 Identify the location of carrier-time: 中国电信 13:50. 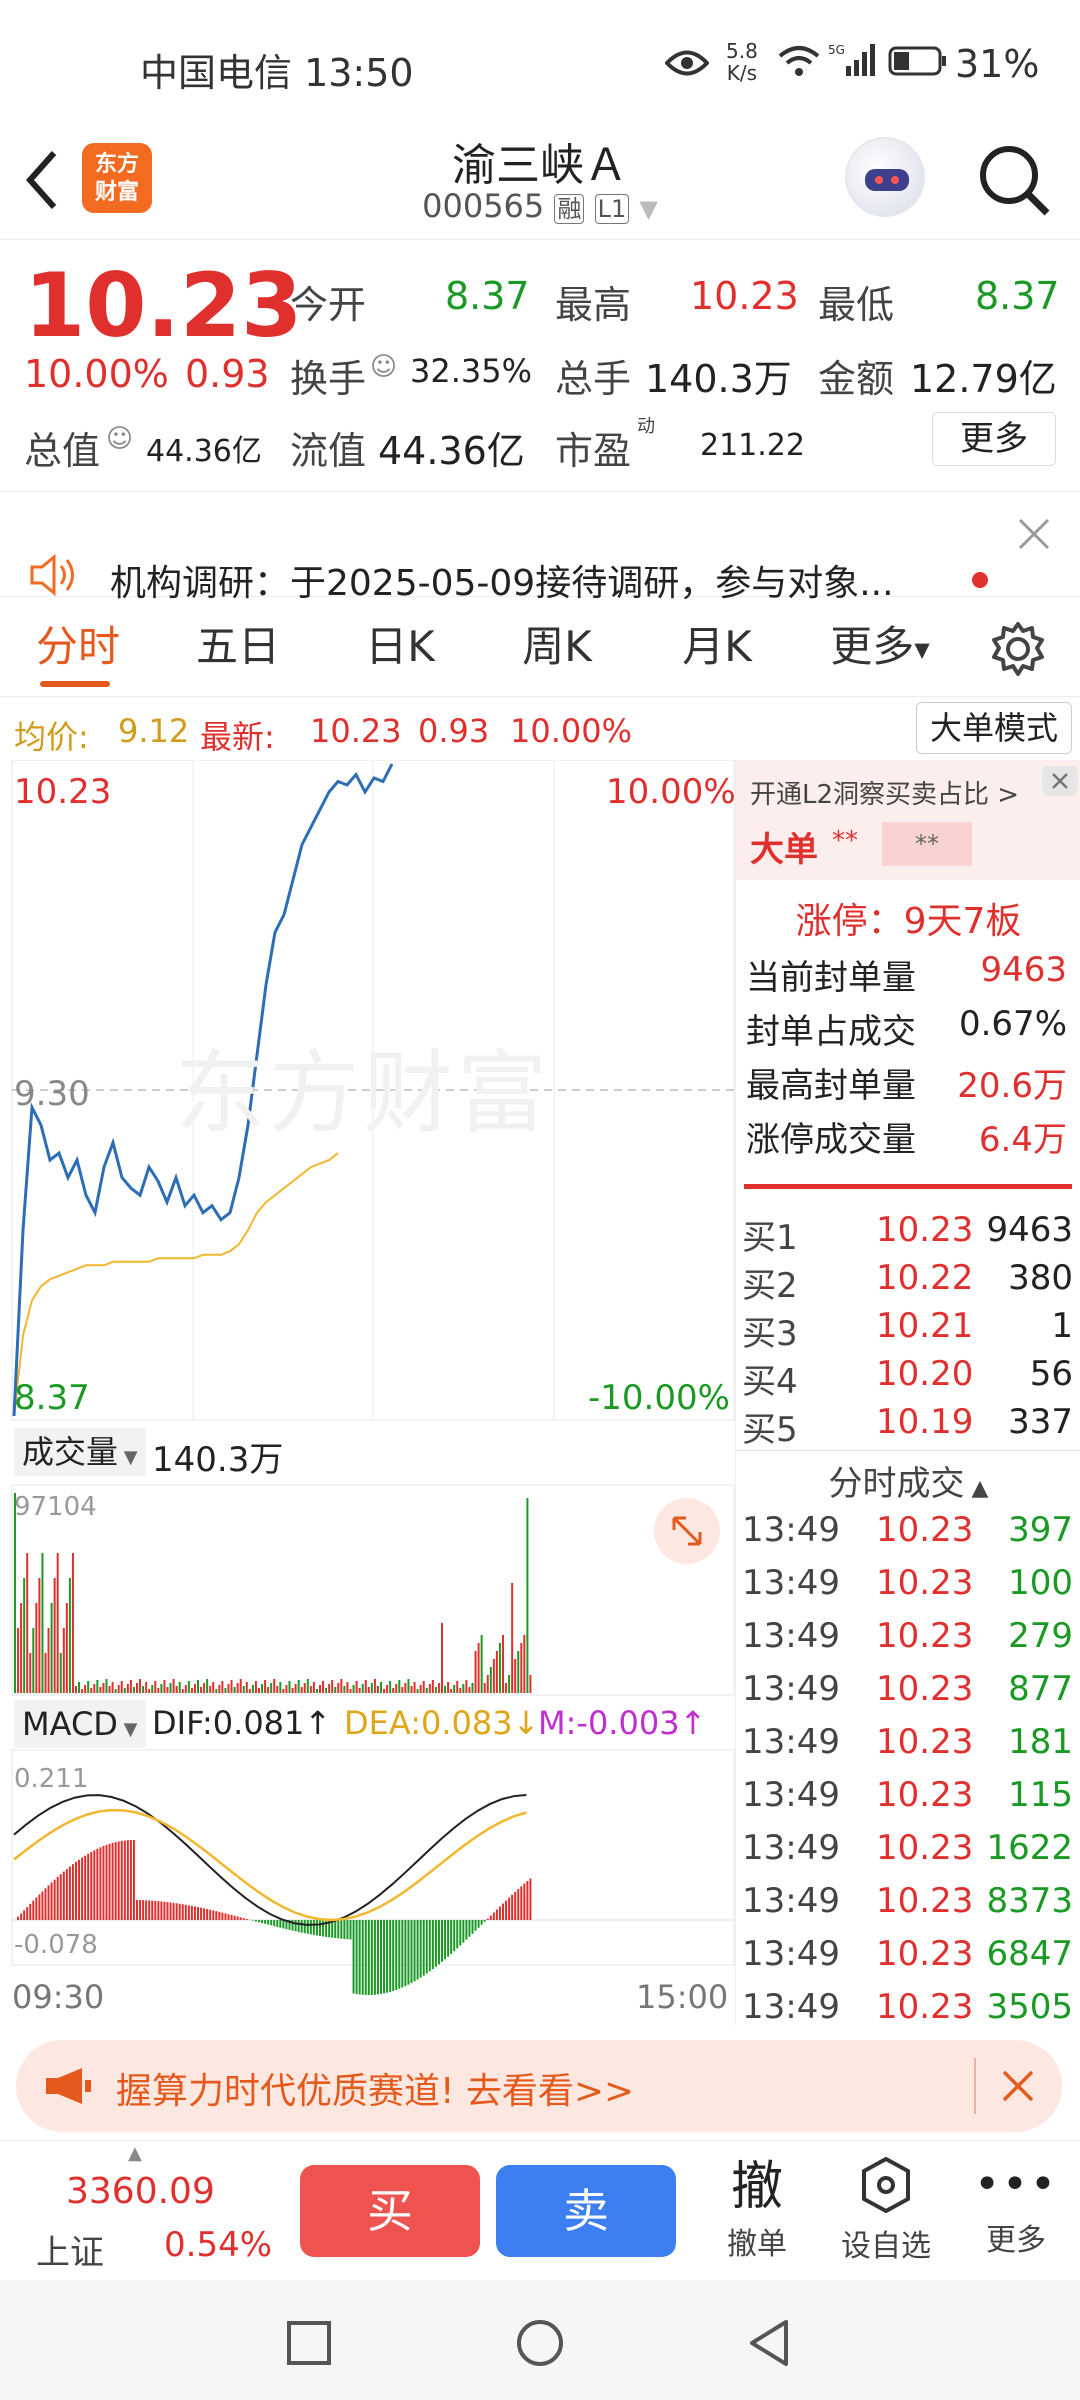
(277, 73).